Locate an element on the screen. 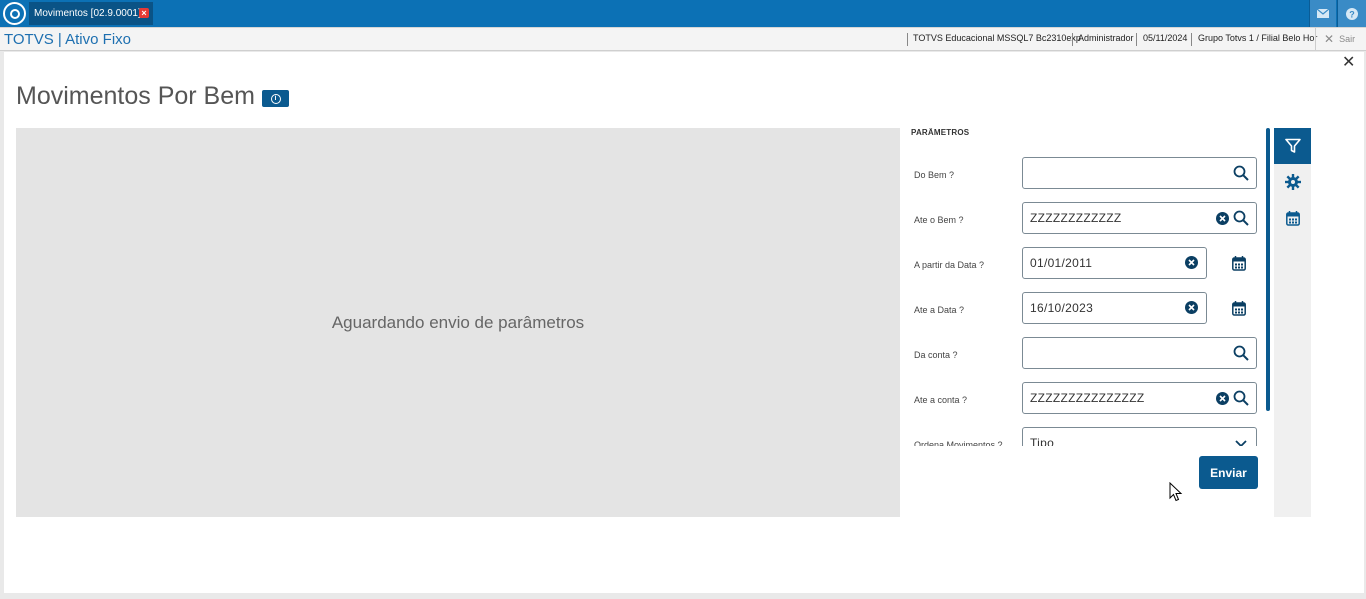 The image size is (1366, 599). mouse-cursor-icon is located at coordinates (1176, 492).